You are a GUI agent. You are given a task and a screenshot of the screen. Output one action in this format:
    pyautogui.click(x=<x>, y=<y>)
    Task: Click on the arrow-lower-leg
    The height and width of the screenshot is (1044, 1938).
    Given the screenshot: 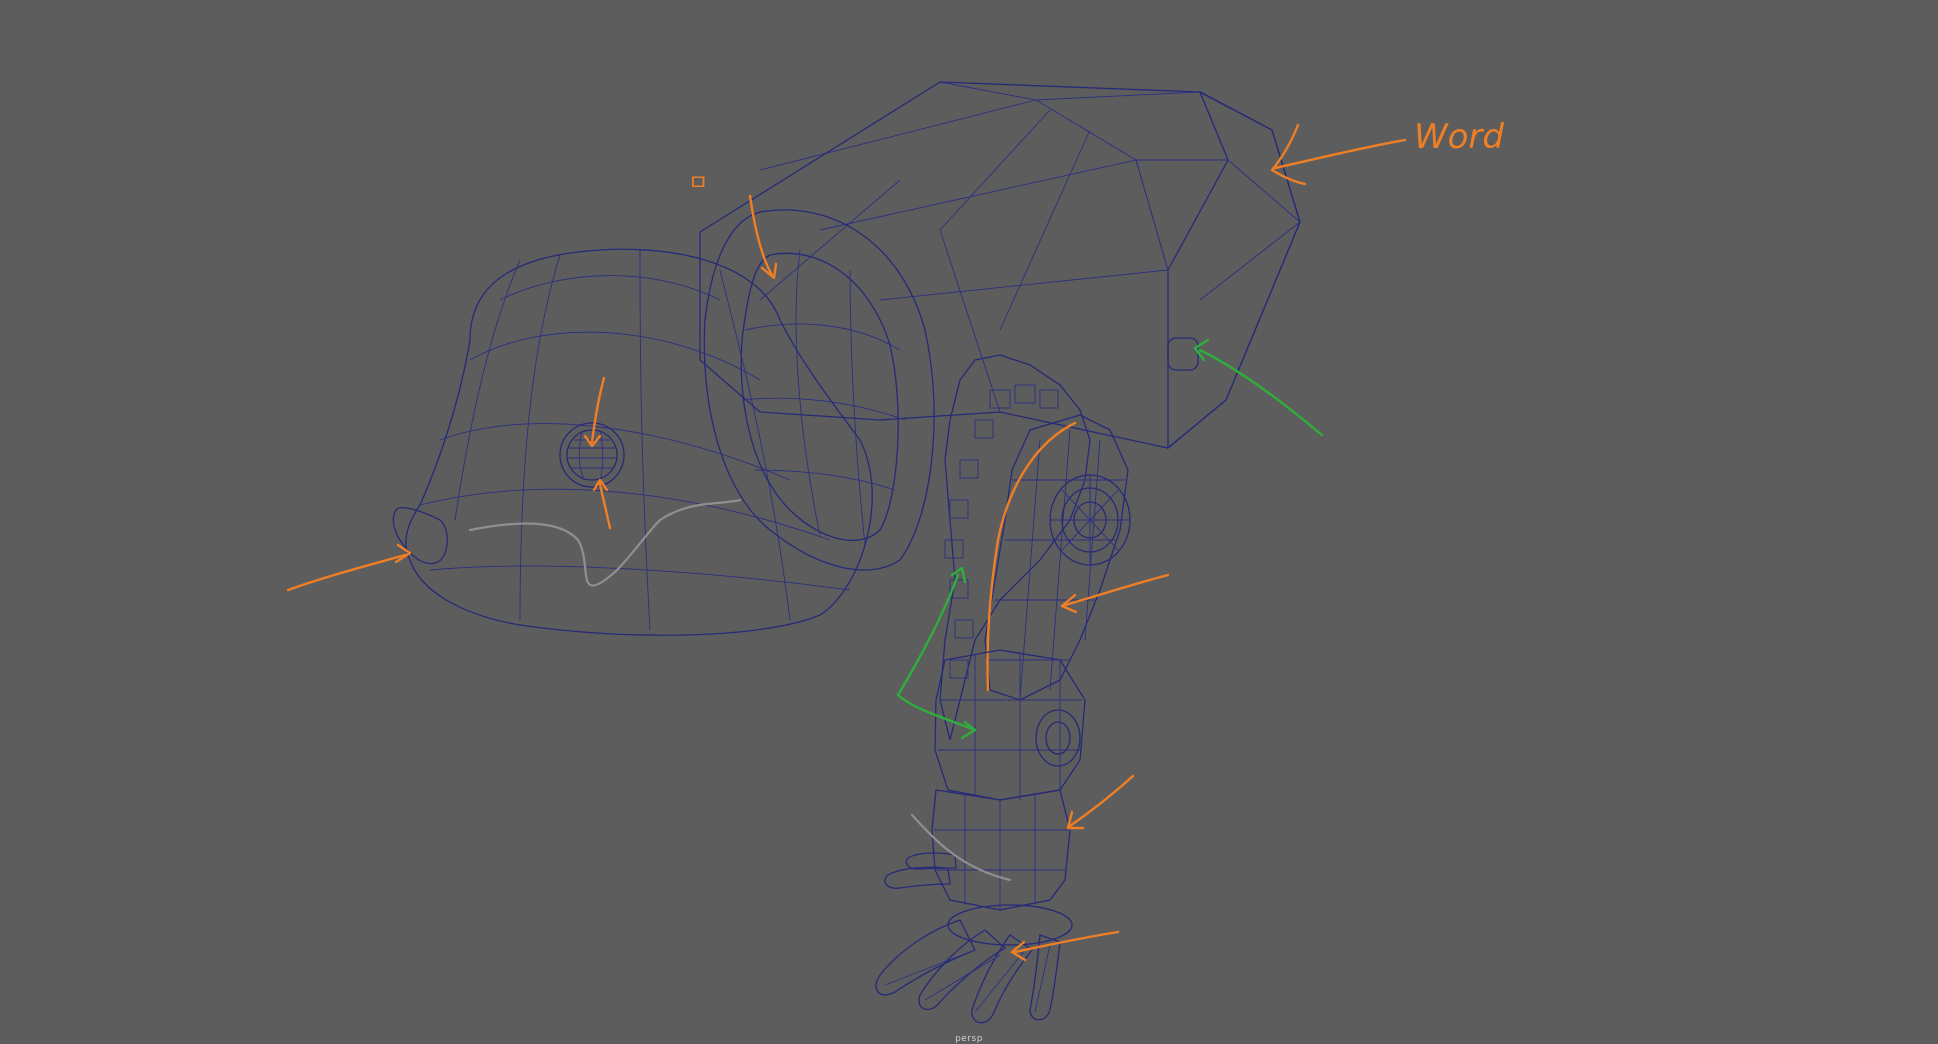 What is the action you would take?
    pyautogui.click(x=1101, y=801)
    